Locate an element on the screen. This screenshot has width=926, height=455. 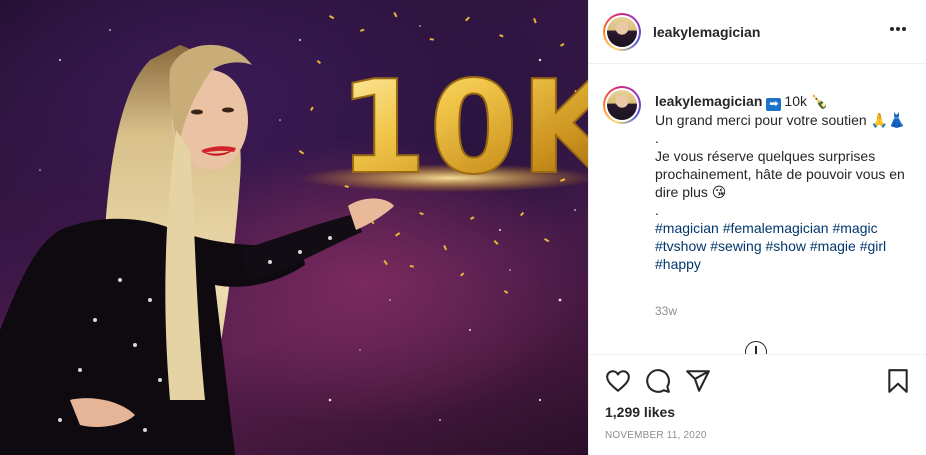
hashtag: #magie is located at coordinates (833, 246).